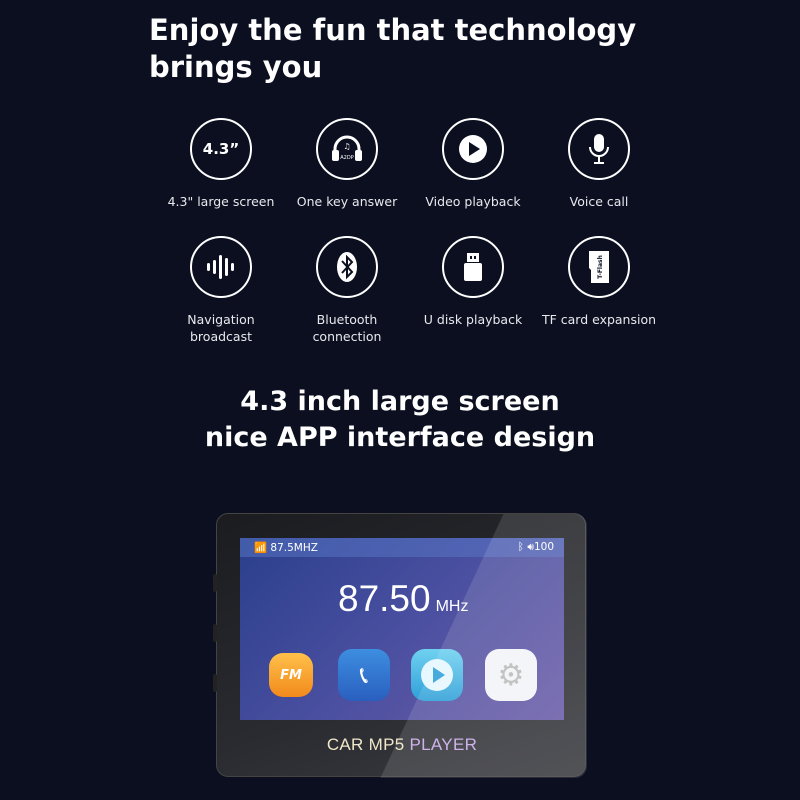 The height and width of the screenshot is (800, 800). I want to click on feature-play: Video playback, so click(473, 164).